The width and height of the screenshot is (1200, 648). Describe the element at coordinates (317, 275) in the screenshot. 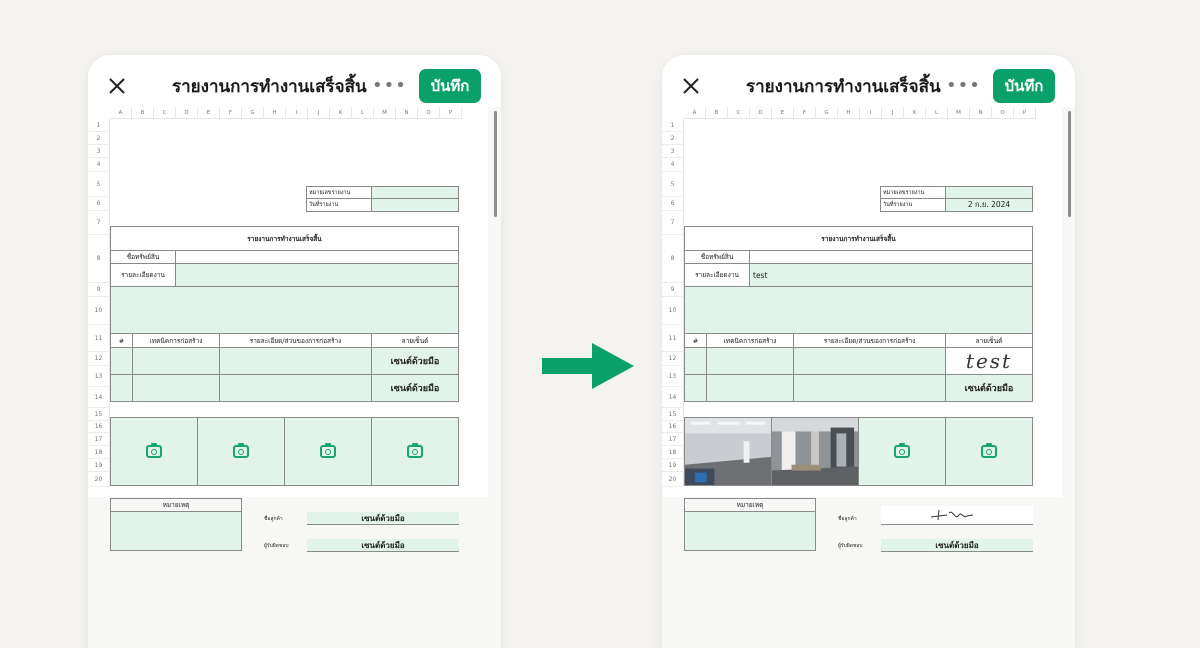

I see `work-detail-field` at that location.